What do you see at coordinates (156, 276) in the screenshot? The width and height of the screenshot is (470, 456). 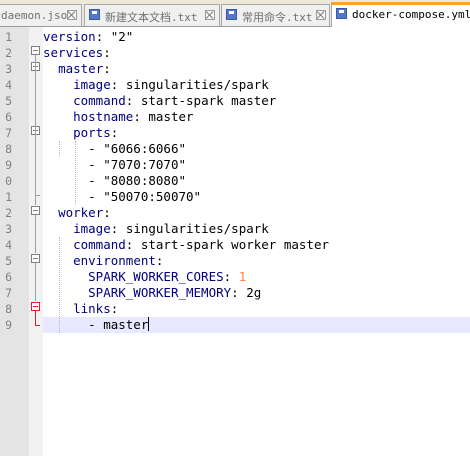 I see `yaml-key: SPARK_WORKER_CORES` at bounding box center [156, 276].